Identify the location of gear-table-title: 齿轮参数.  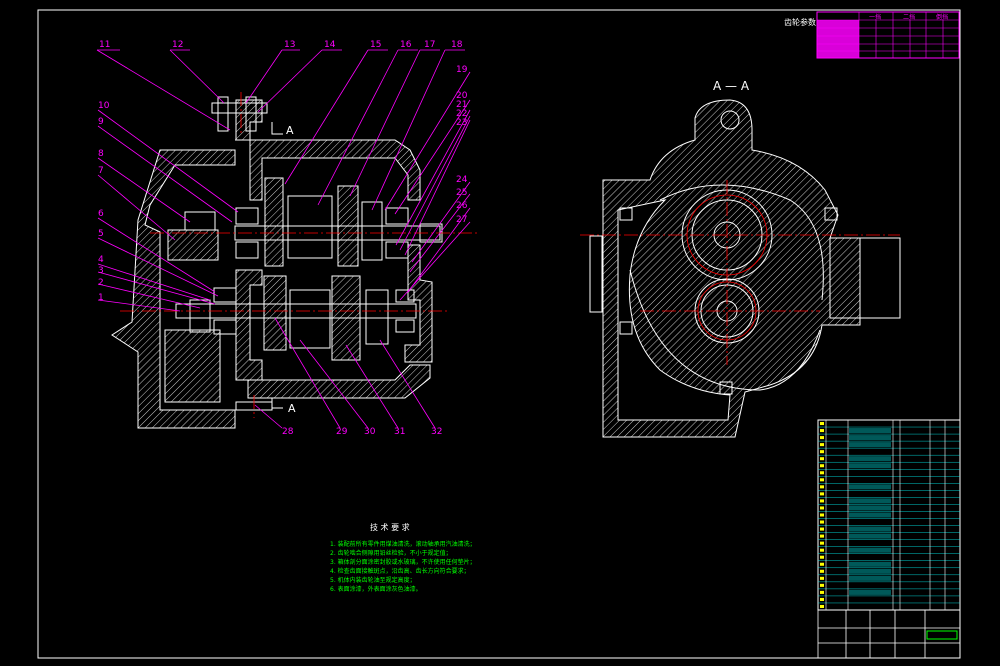
(800, 22).